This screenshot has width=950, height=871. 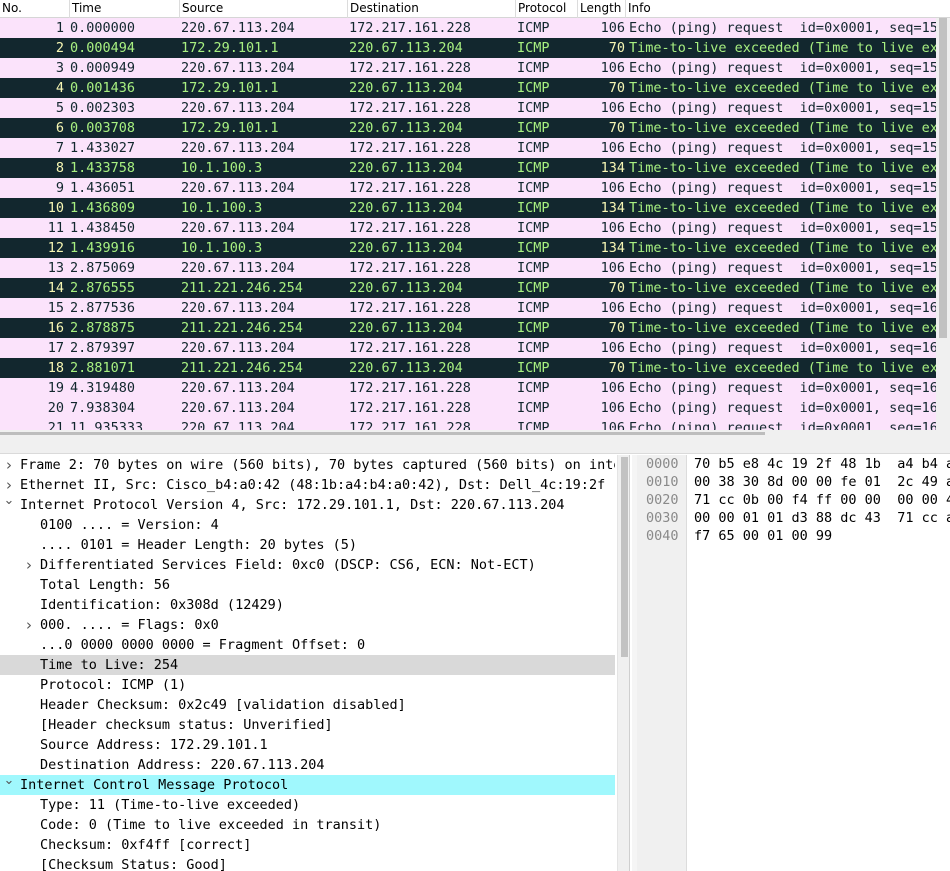 What do you see at coordinates (307, 665) in the screenshot?
I see `tree-node: Time to Live: 254` at bounding box center [307, 665].